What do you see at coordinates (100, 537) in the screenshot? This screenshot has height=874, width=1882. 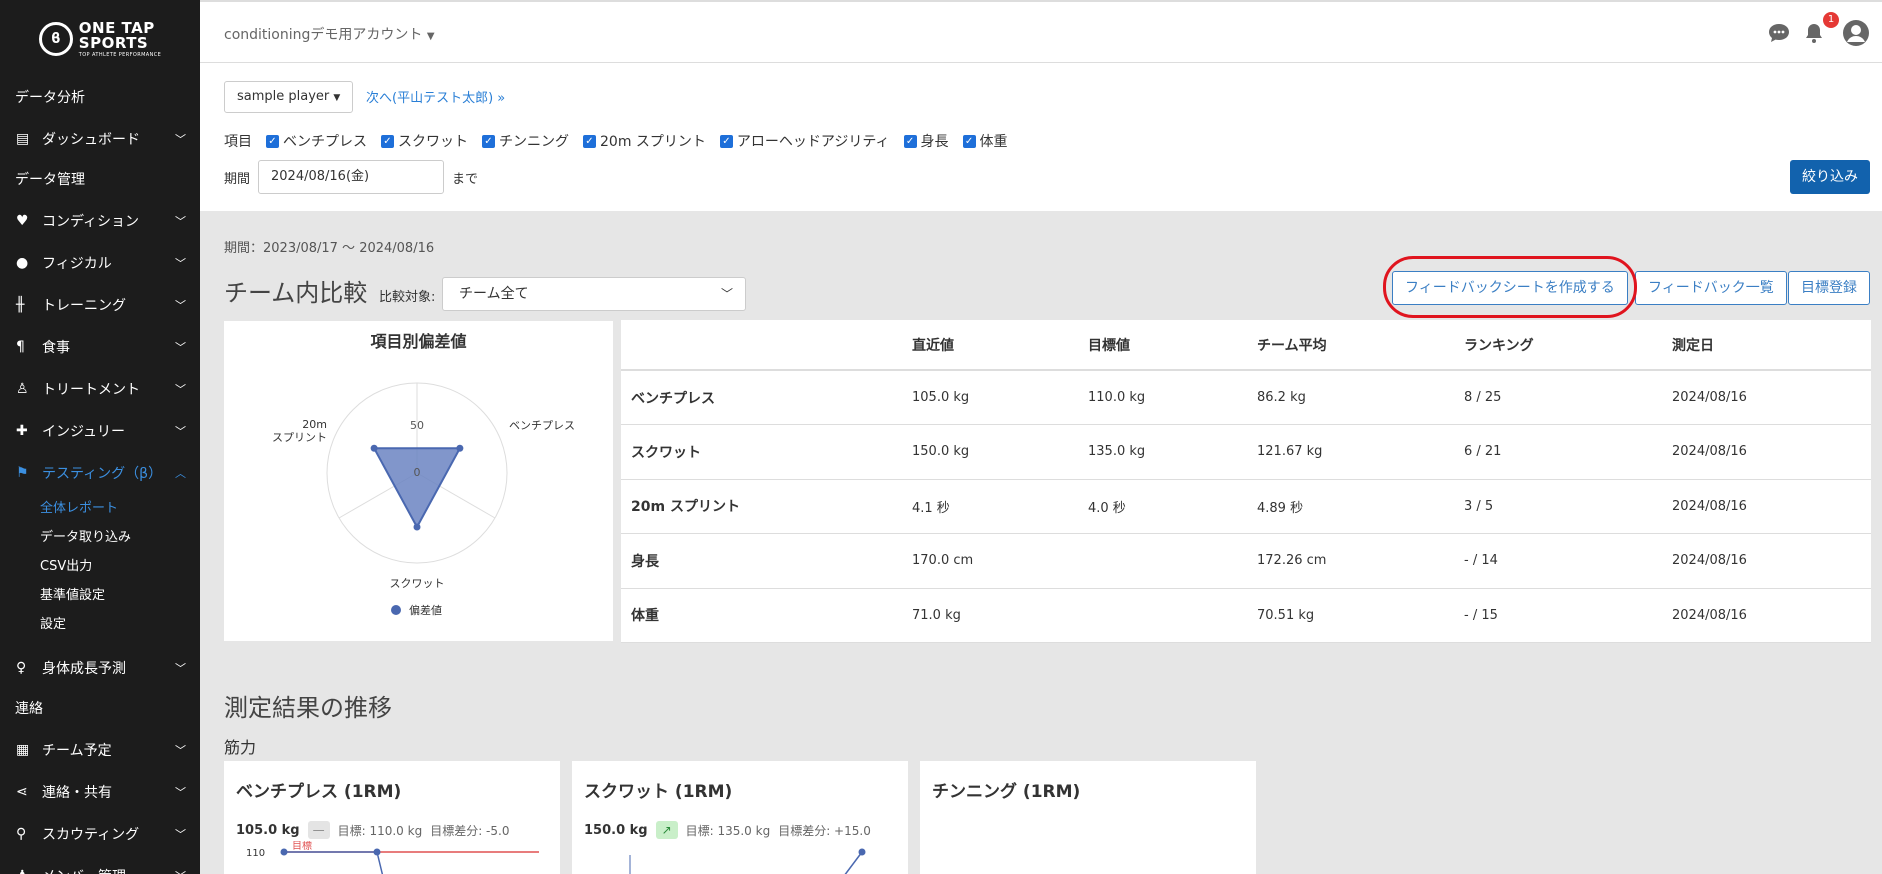 I see `sidebar-subitem-import: データ取り込み` at bounding box center [100, 537].